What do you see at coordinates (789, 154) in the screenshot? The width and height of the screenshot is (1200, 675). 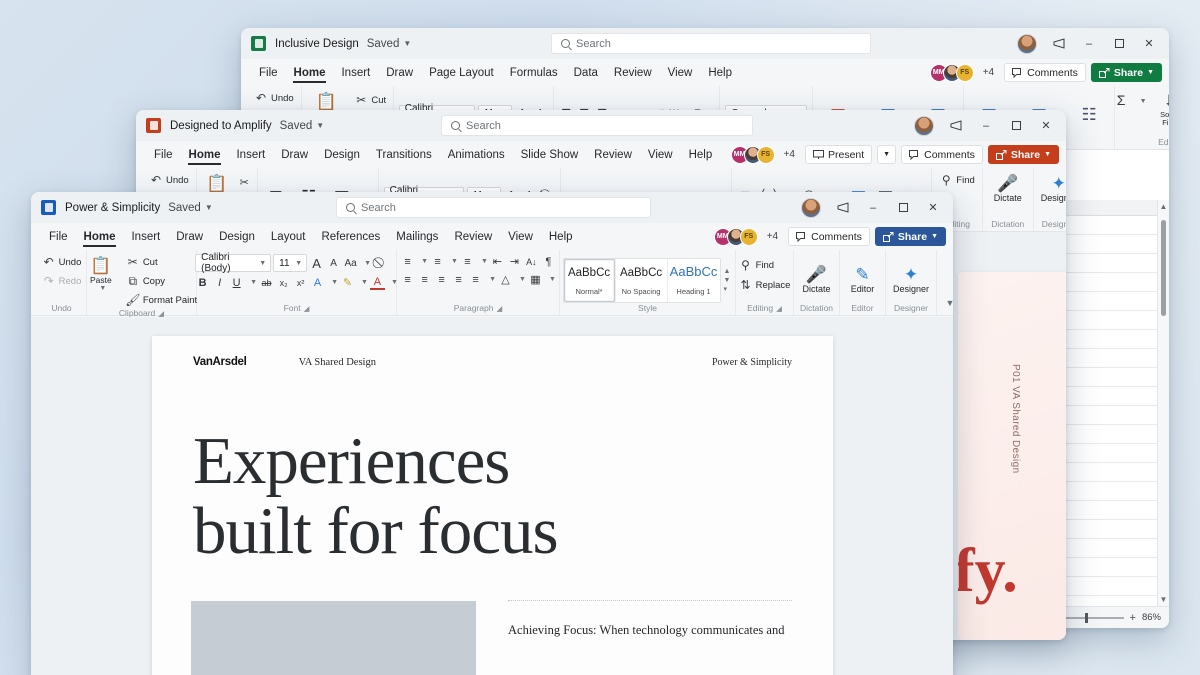 I see `presence-overflow-count: +4` at bounding box center [789, 154].